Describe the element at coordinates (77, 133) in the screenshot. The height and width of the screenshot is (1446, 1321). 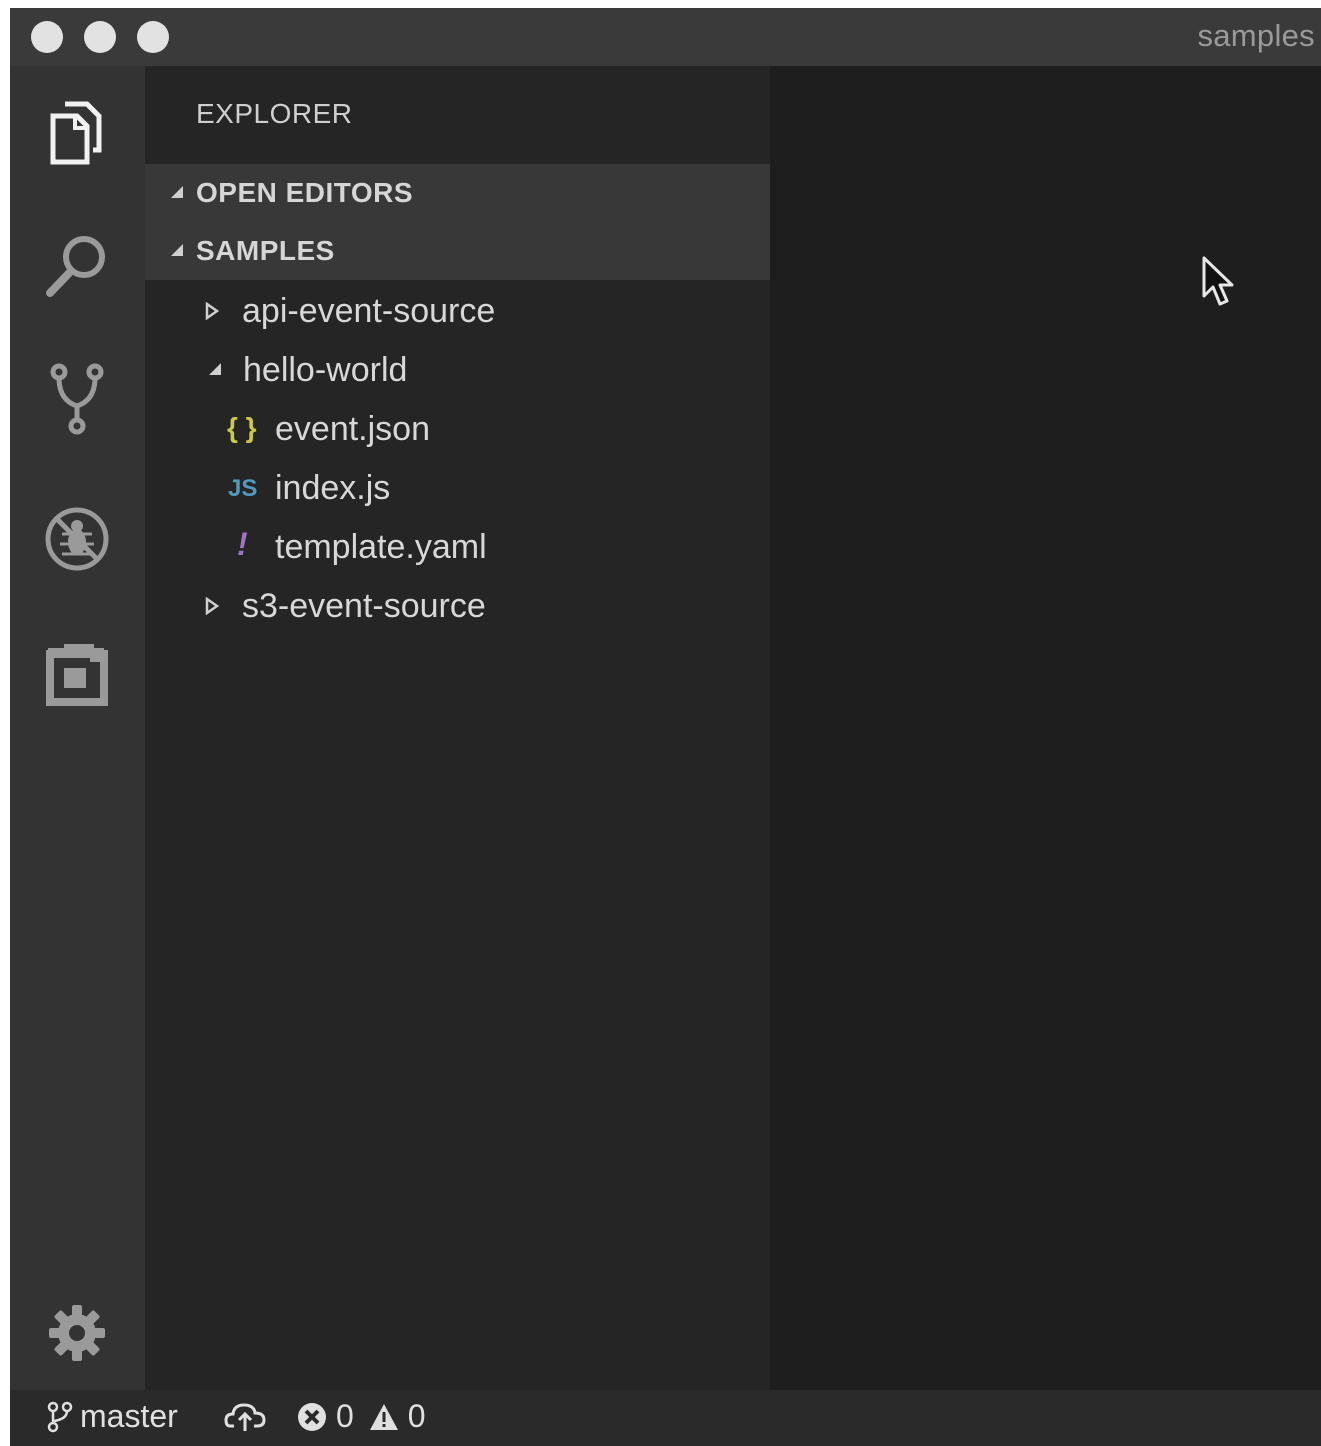
I see `files-icon` at that location.